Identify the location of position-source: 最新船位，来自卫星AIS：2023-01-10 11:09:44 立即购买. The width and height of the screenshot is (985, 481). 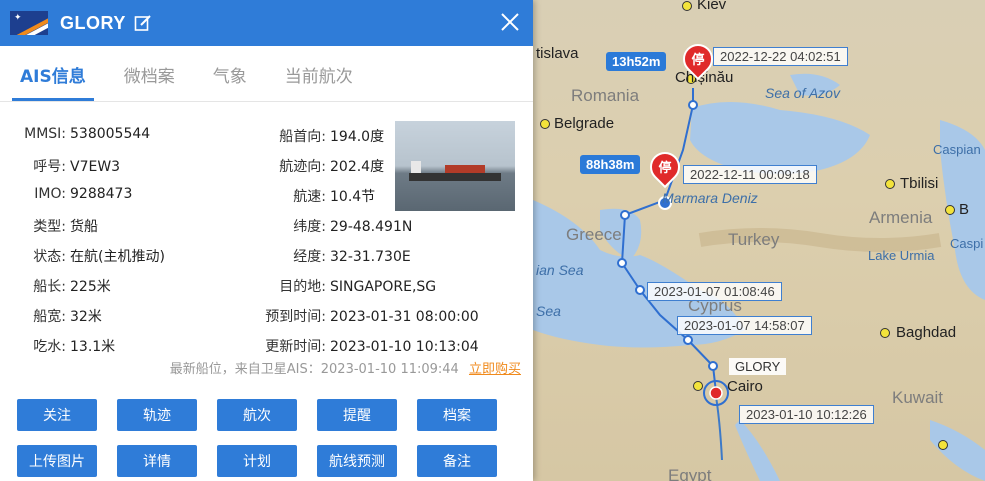
(266, 367).